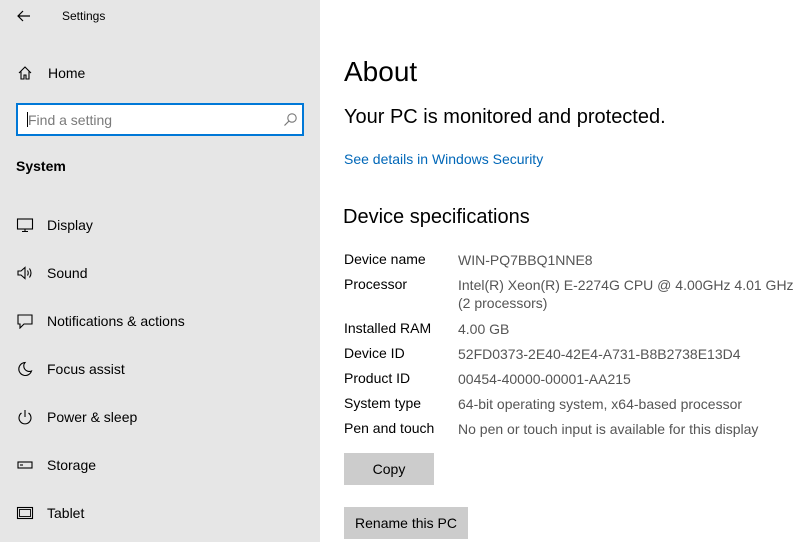 This screenshot has width=795, height=542. Describe the element at coordinates (525, 260) in the screenshot. I see `spec-value: WIN-PQ7BBQ1NNE8` at that location.